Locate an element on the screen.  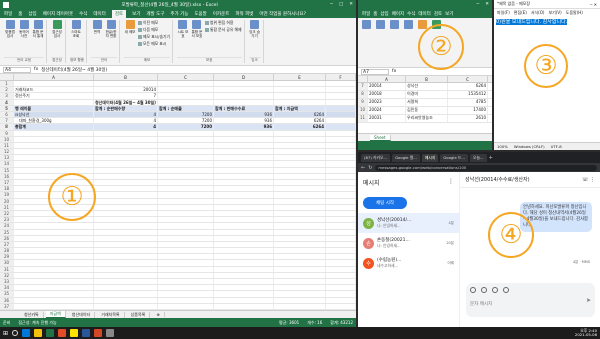
menu-data: 데이터 is located at coordinates (99, 14).